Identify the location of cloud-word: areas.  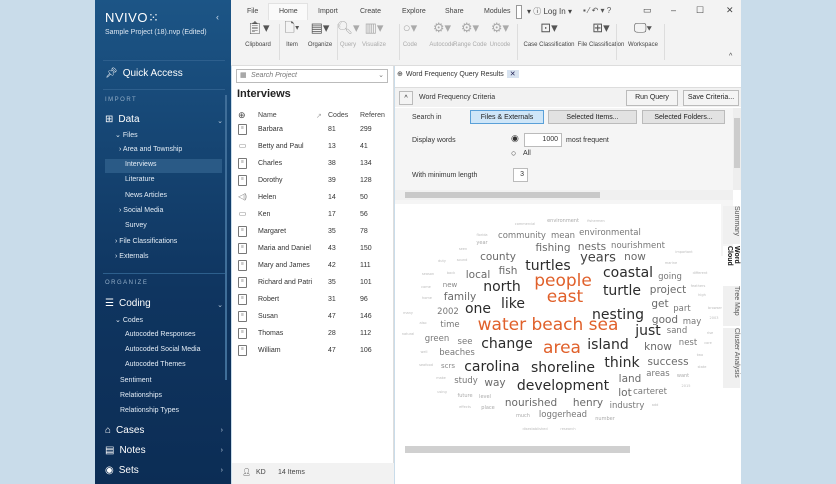
(657, 374).